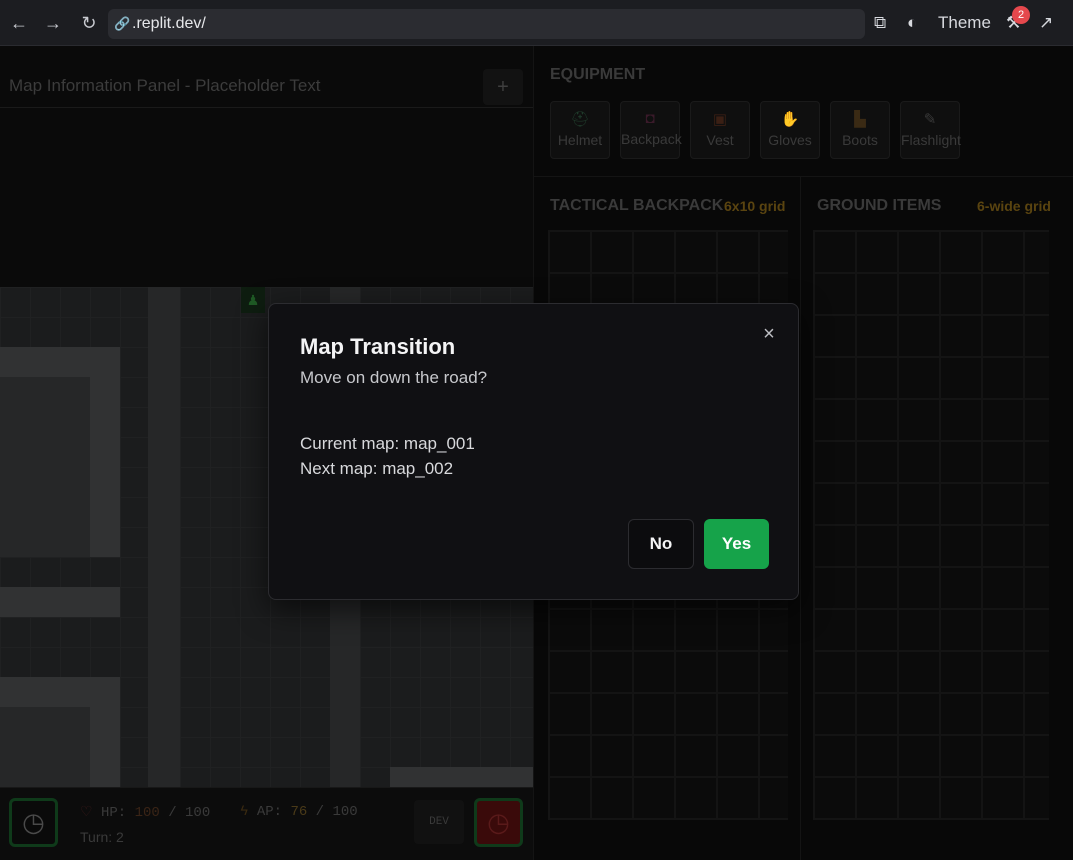 The width and height of the screenshot is (1073, 860). What do you see at coordinates (378, 346) in the screenshot?
I see `dialog-title: Map Transition` at bounding box center [378, 346].